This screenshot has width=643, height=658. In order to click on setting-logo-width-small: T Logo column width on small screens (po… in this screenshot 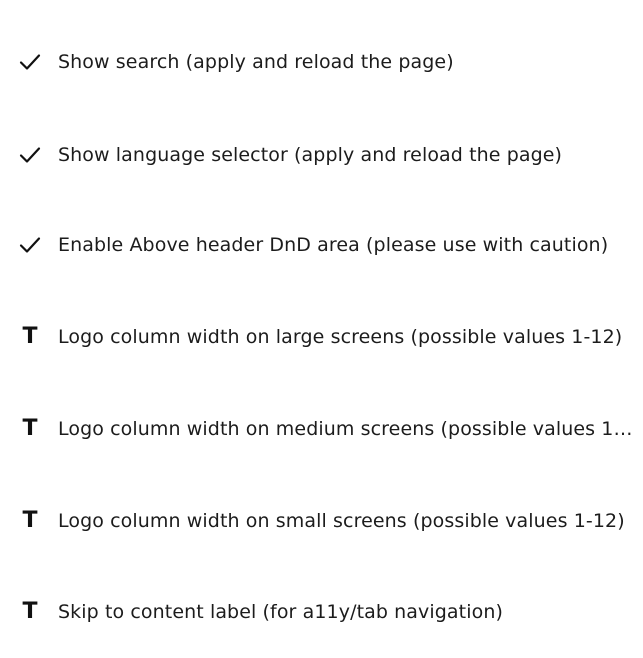, I will do `click(321, 521)`.